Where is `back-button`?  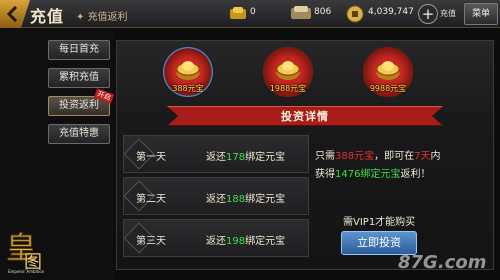
back-button is located at coordinates (15, 14).